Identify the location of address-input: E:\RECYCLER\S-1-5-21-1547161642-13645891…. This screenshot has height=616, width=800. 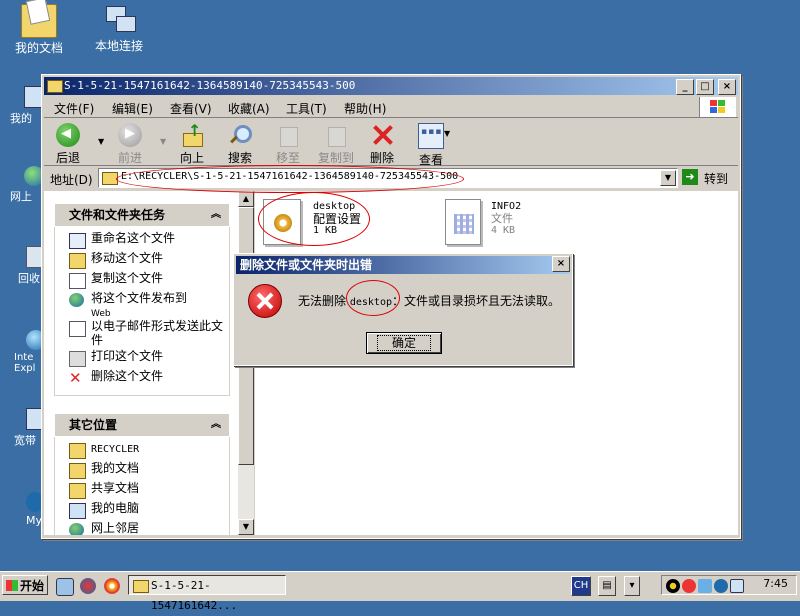
(388, 178).